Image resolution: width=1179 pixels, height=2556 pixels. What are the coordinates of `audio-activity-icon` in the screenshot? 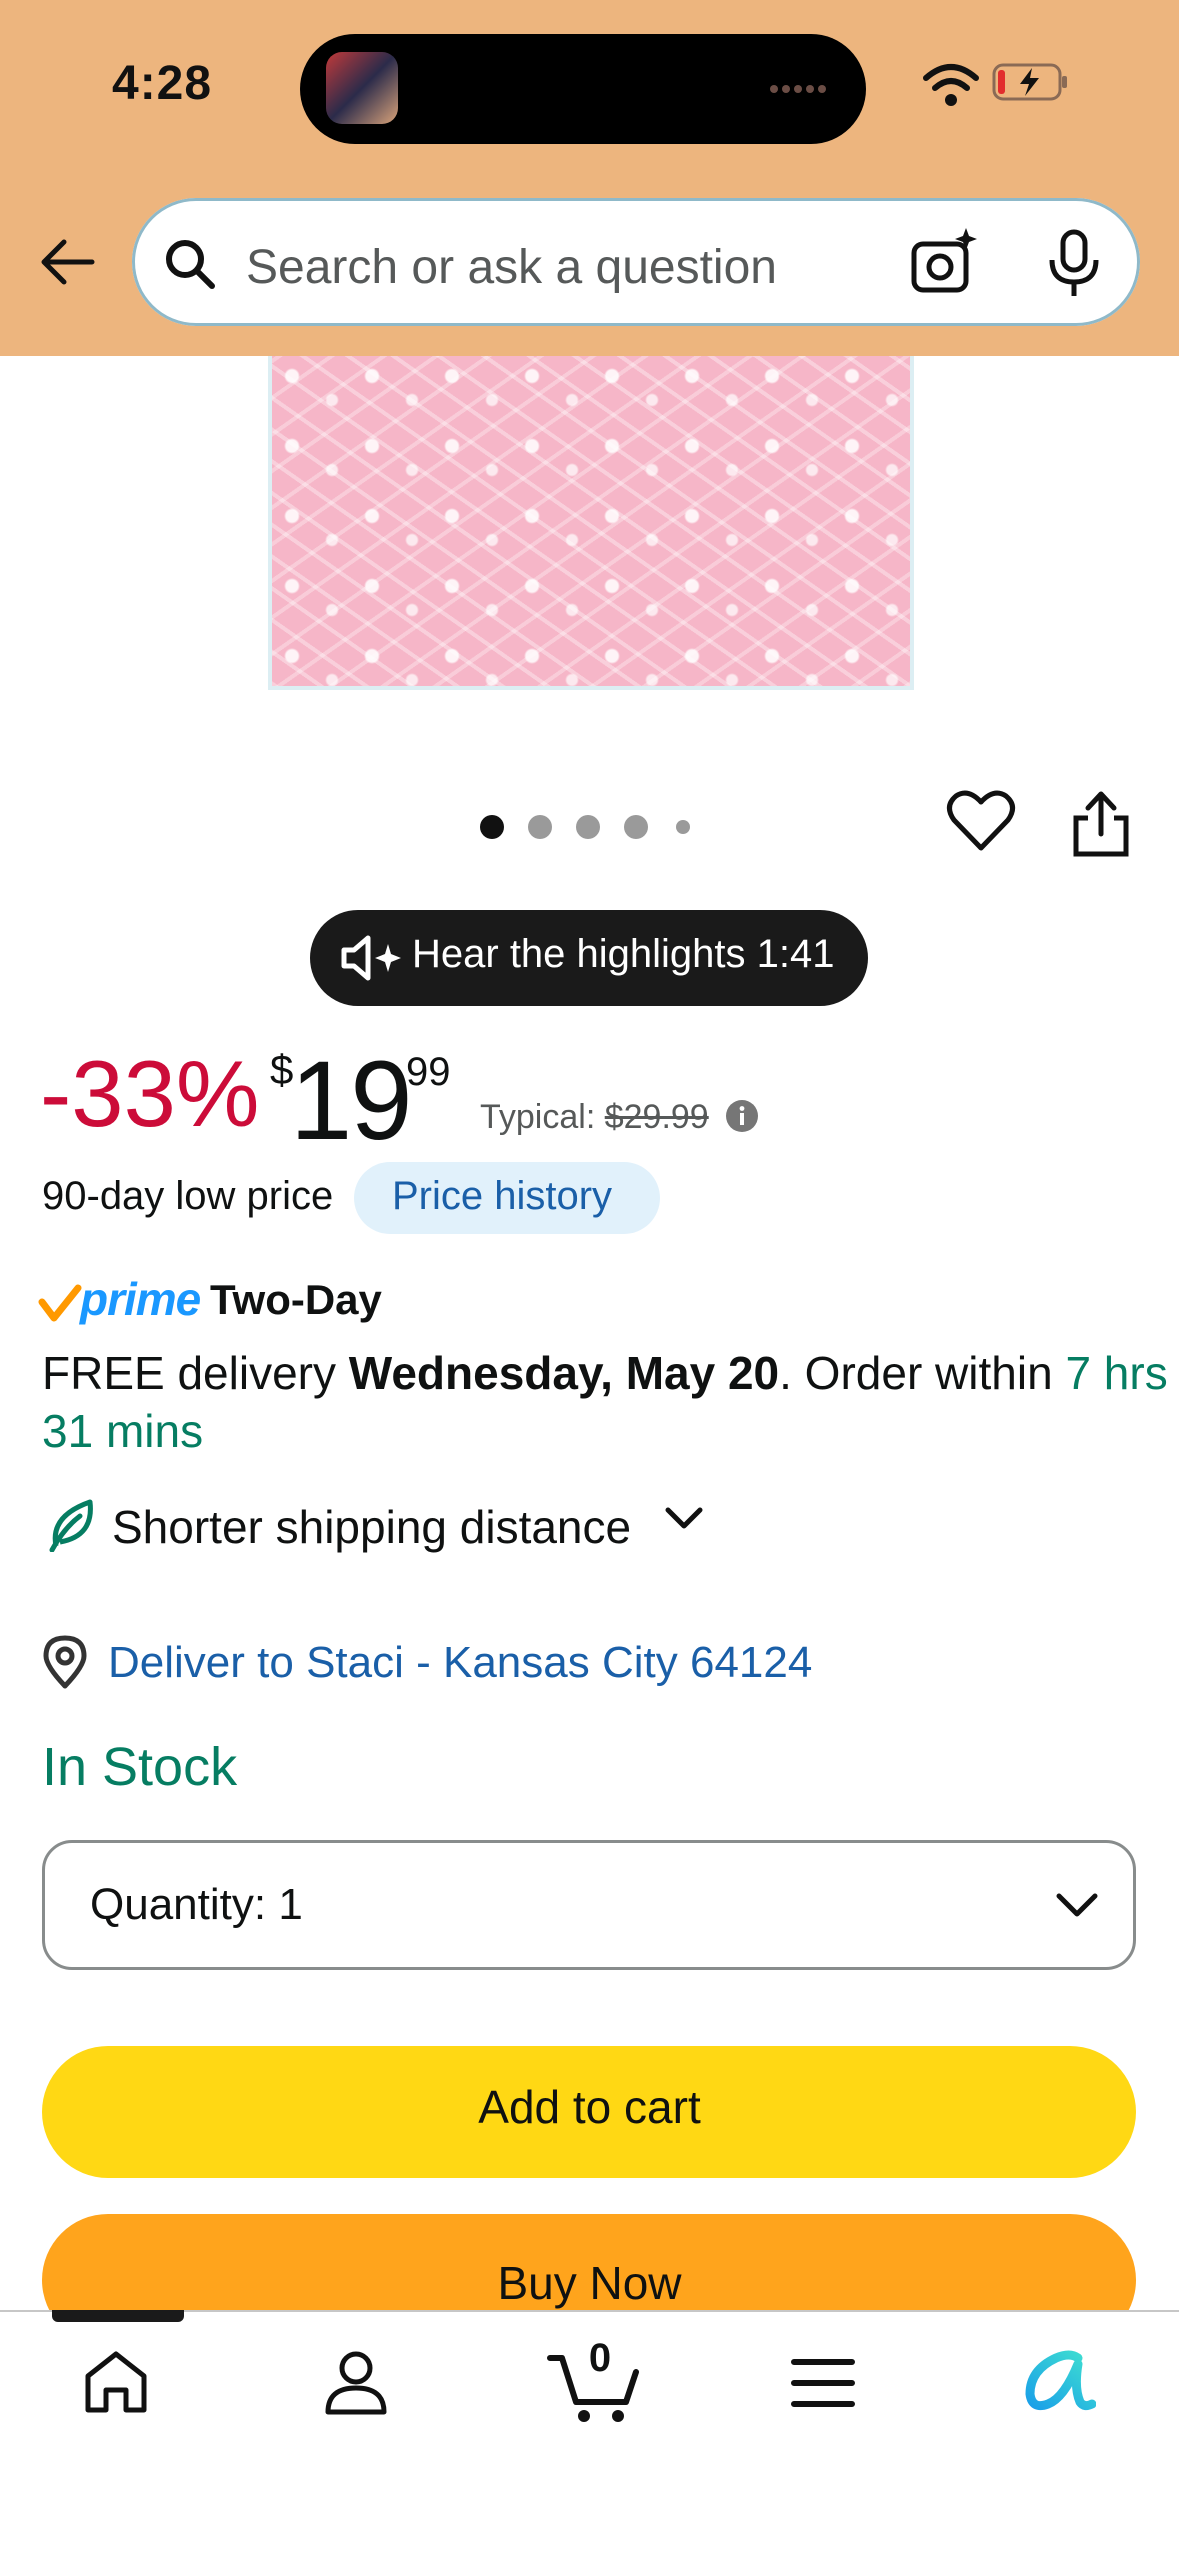 It's located at (805, 87).